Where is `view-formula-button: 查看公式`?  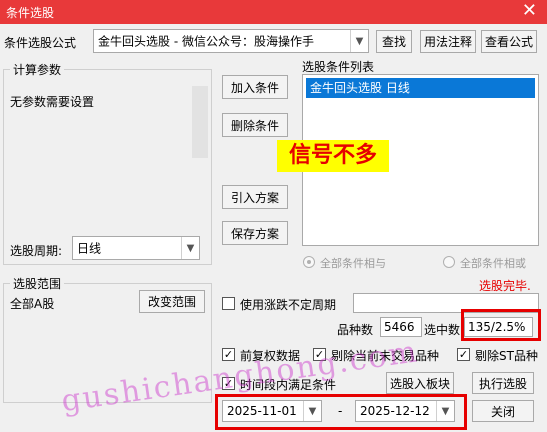 view-formula-button: 查看公式 is located at coordinates (509, 41).